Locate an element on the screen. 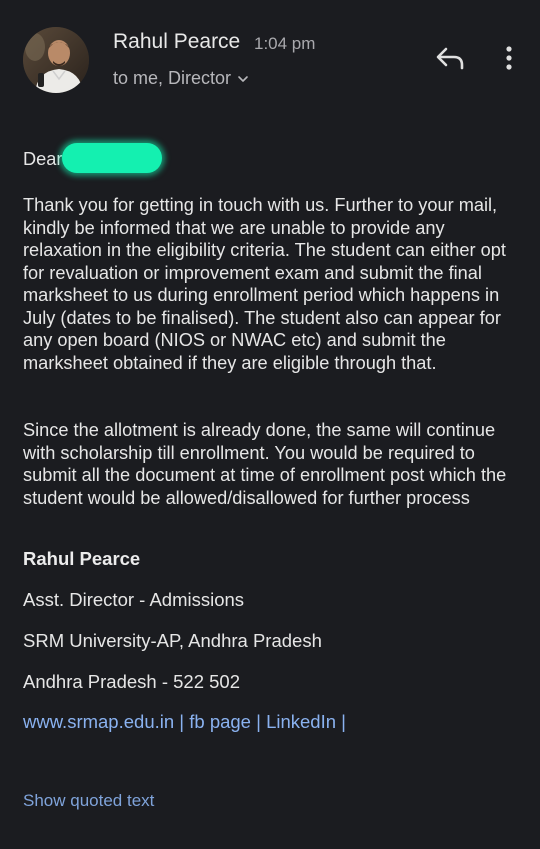 This screenshot has width=540, height=849. avatar is located at coordinates (56, 60).